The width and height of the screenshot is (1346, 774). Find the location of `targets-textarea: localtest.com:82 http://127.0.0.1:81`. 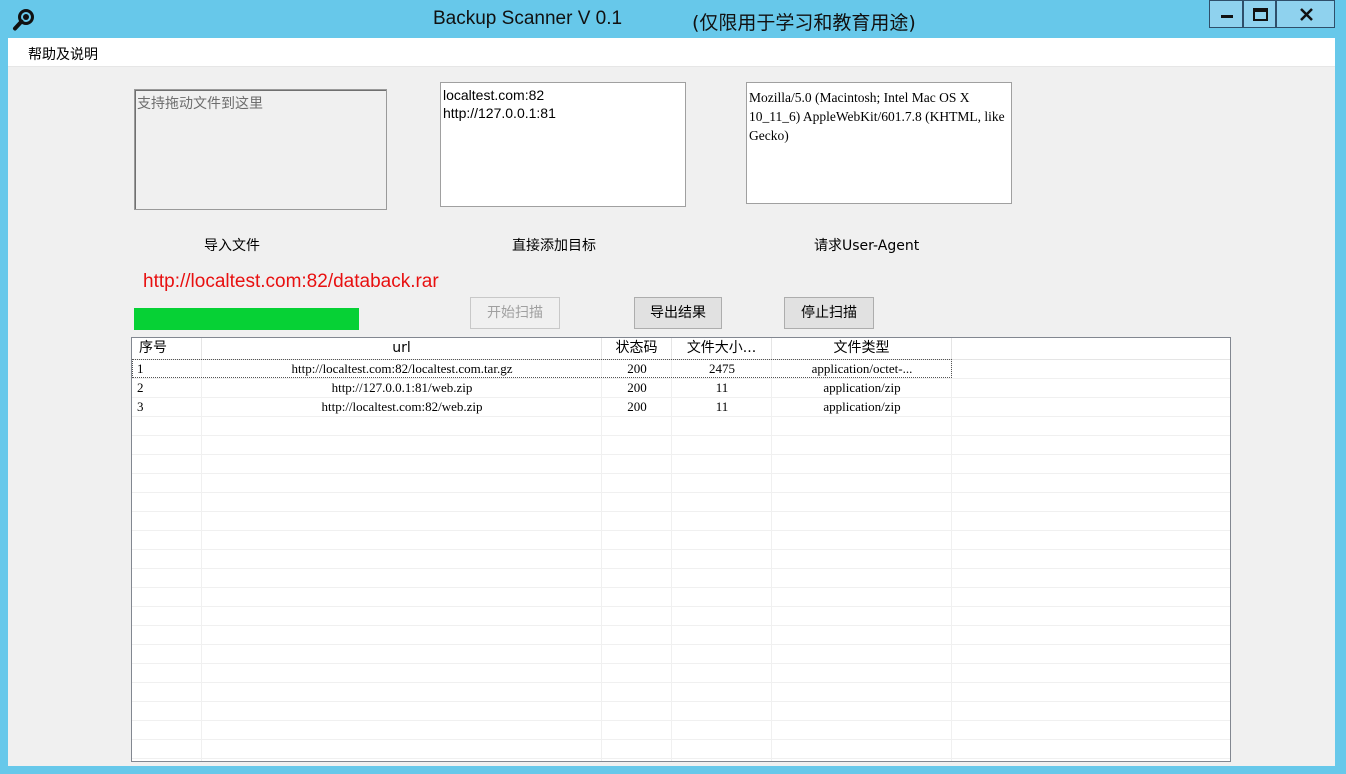

targets-textarea: localtest.com:82 http://127.0.0.1:81 is located at coordinates (563, 144).